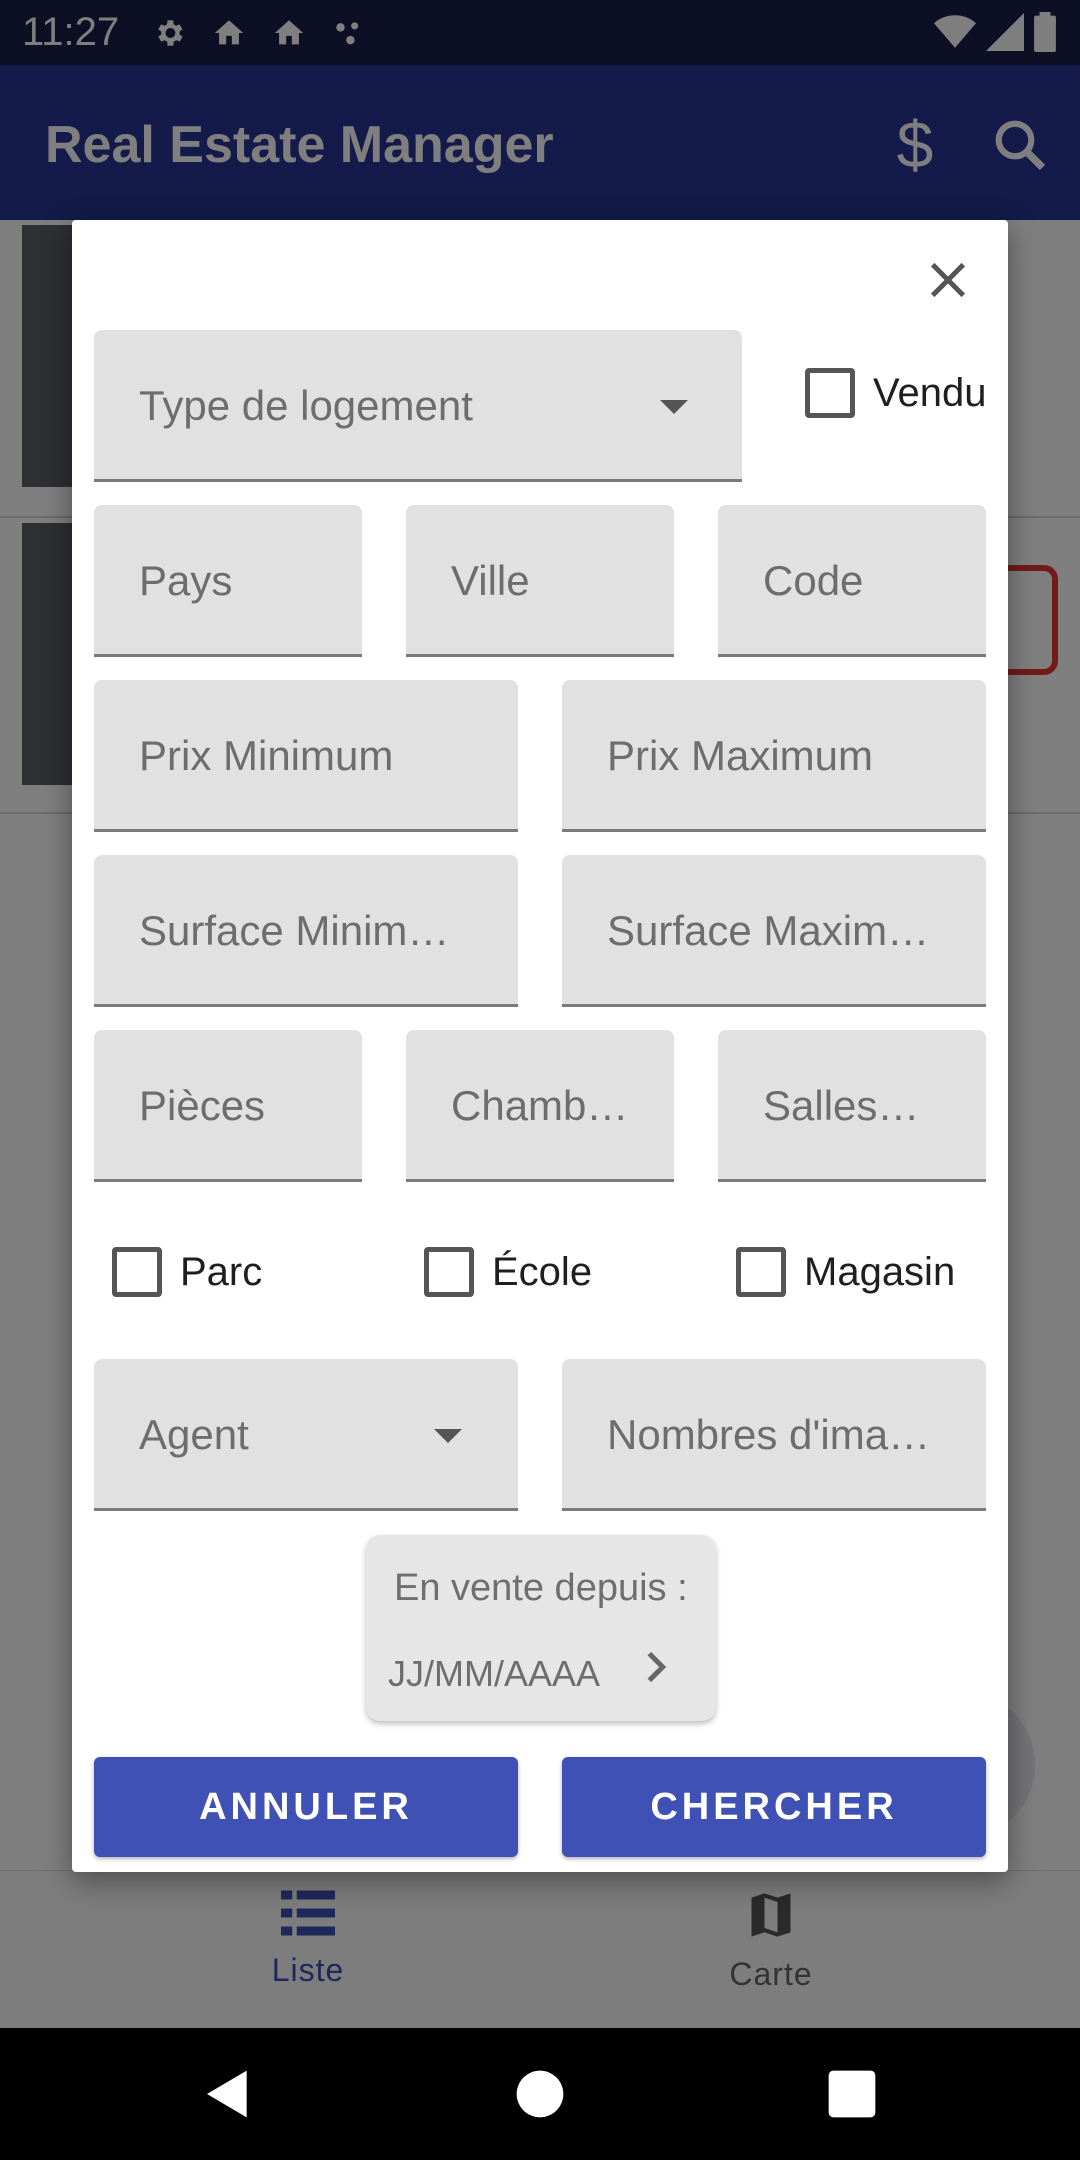  I want to click on chevron-right-icon, so click(656, 1667).